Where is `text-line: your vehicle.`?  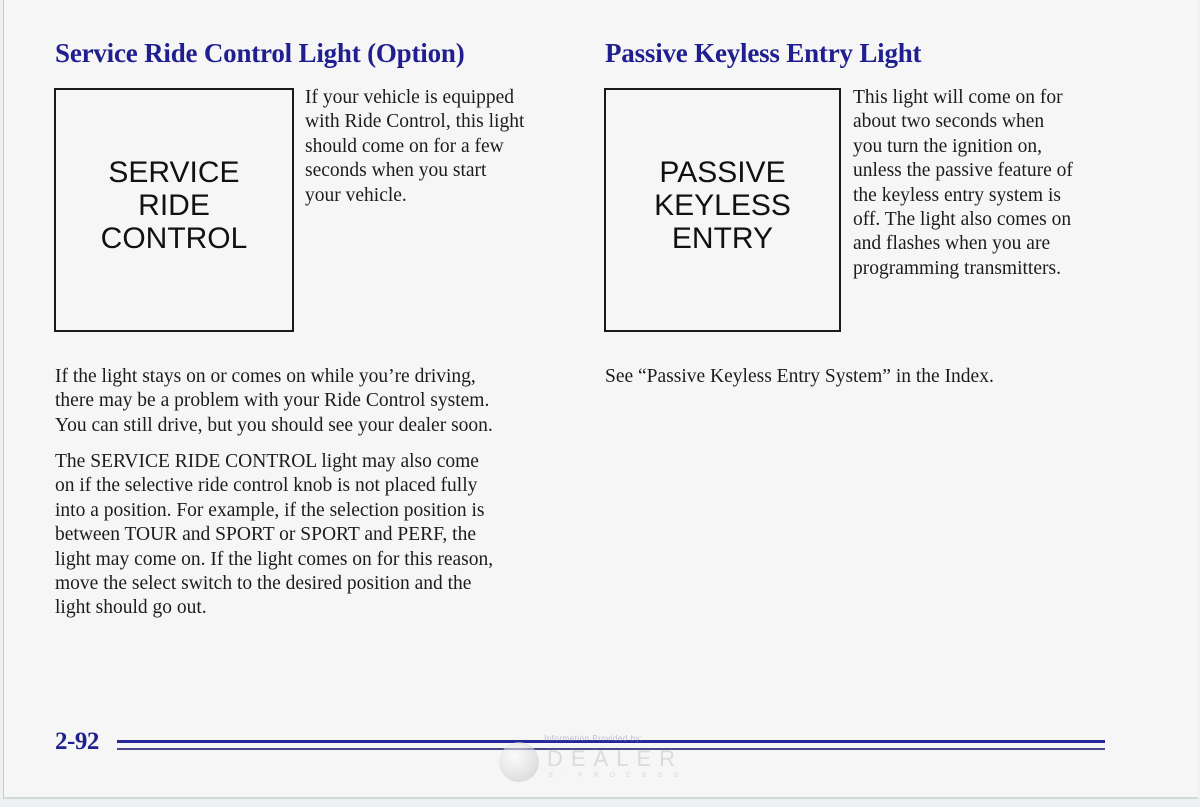 text-line: your vehicle. is located at coordinates (356, 195).